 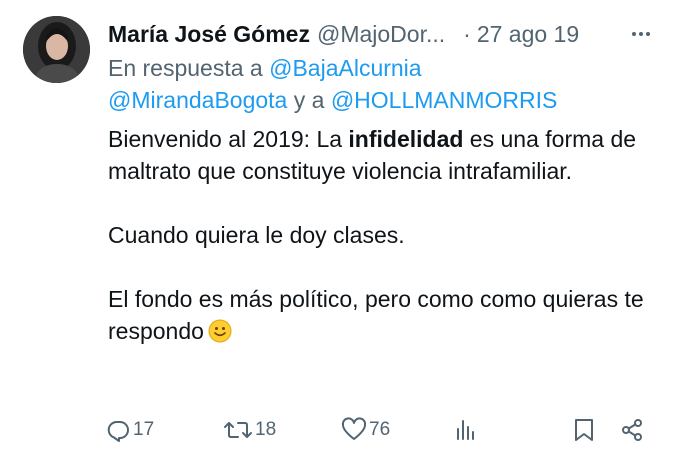 I want to click on reply-prefix: En respuesta a, so click(x=185, y=68).